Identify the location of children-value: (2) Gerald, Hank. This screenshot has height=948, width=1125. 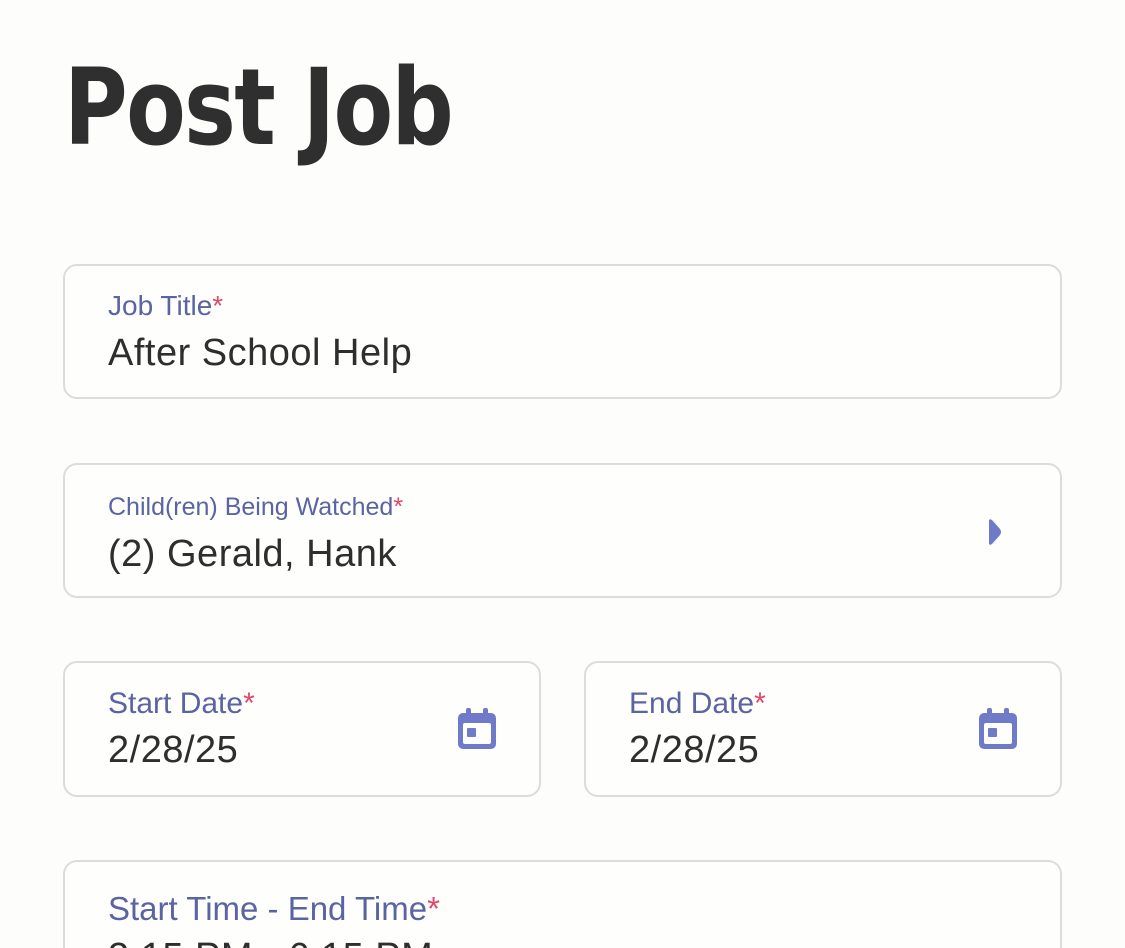
(252, 554).